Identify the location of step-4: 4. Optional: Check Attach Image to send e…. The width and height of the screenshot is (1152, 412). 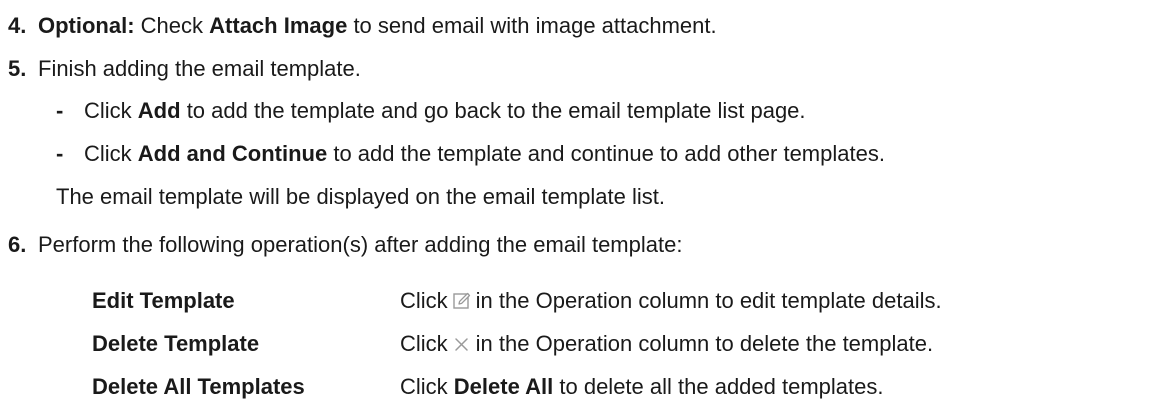
(362, 26).